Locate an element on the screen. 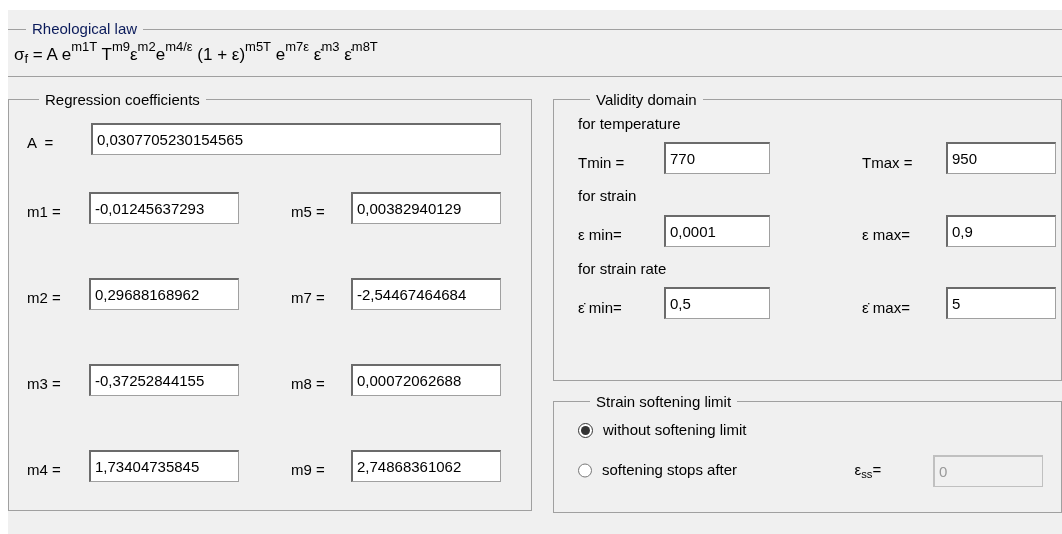 The width and height of the screenshot is (1062, 534). input-field: 0,0307705230154565 is located at coordinates (296, 138).